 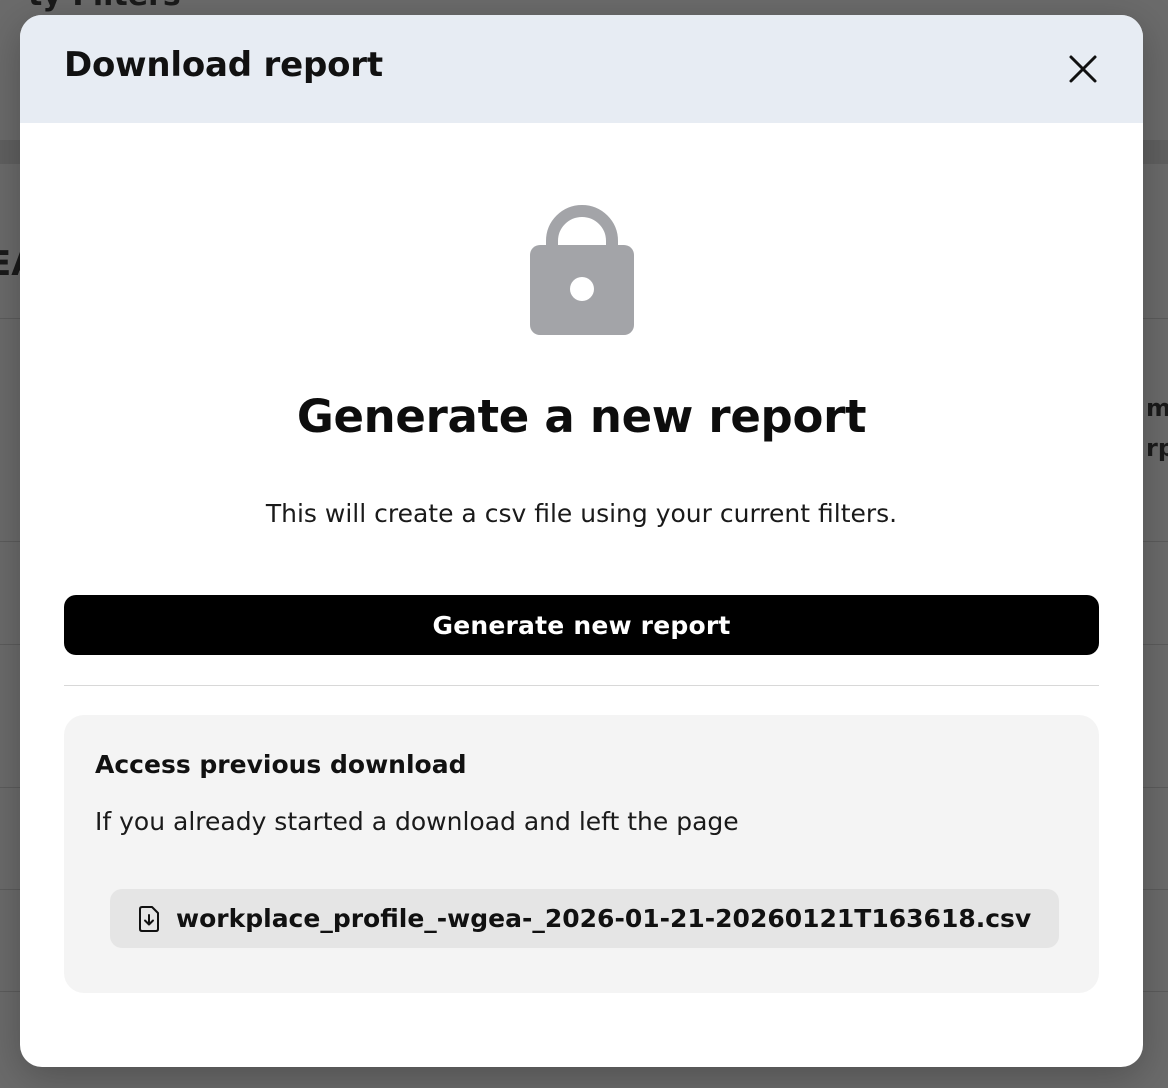 I want to click on previous-download-heading: Access previous download, so click(x=281, y=764).